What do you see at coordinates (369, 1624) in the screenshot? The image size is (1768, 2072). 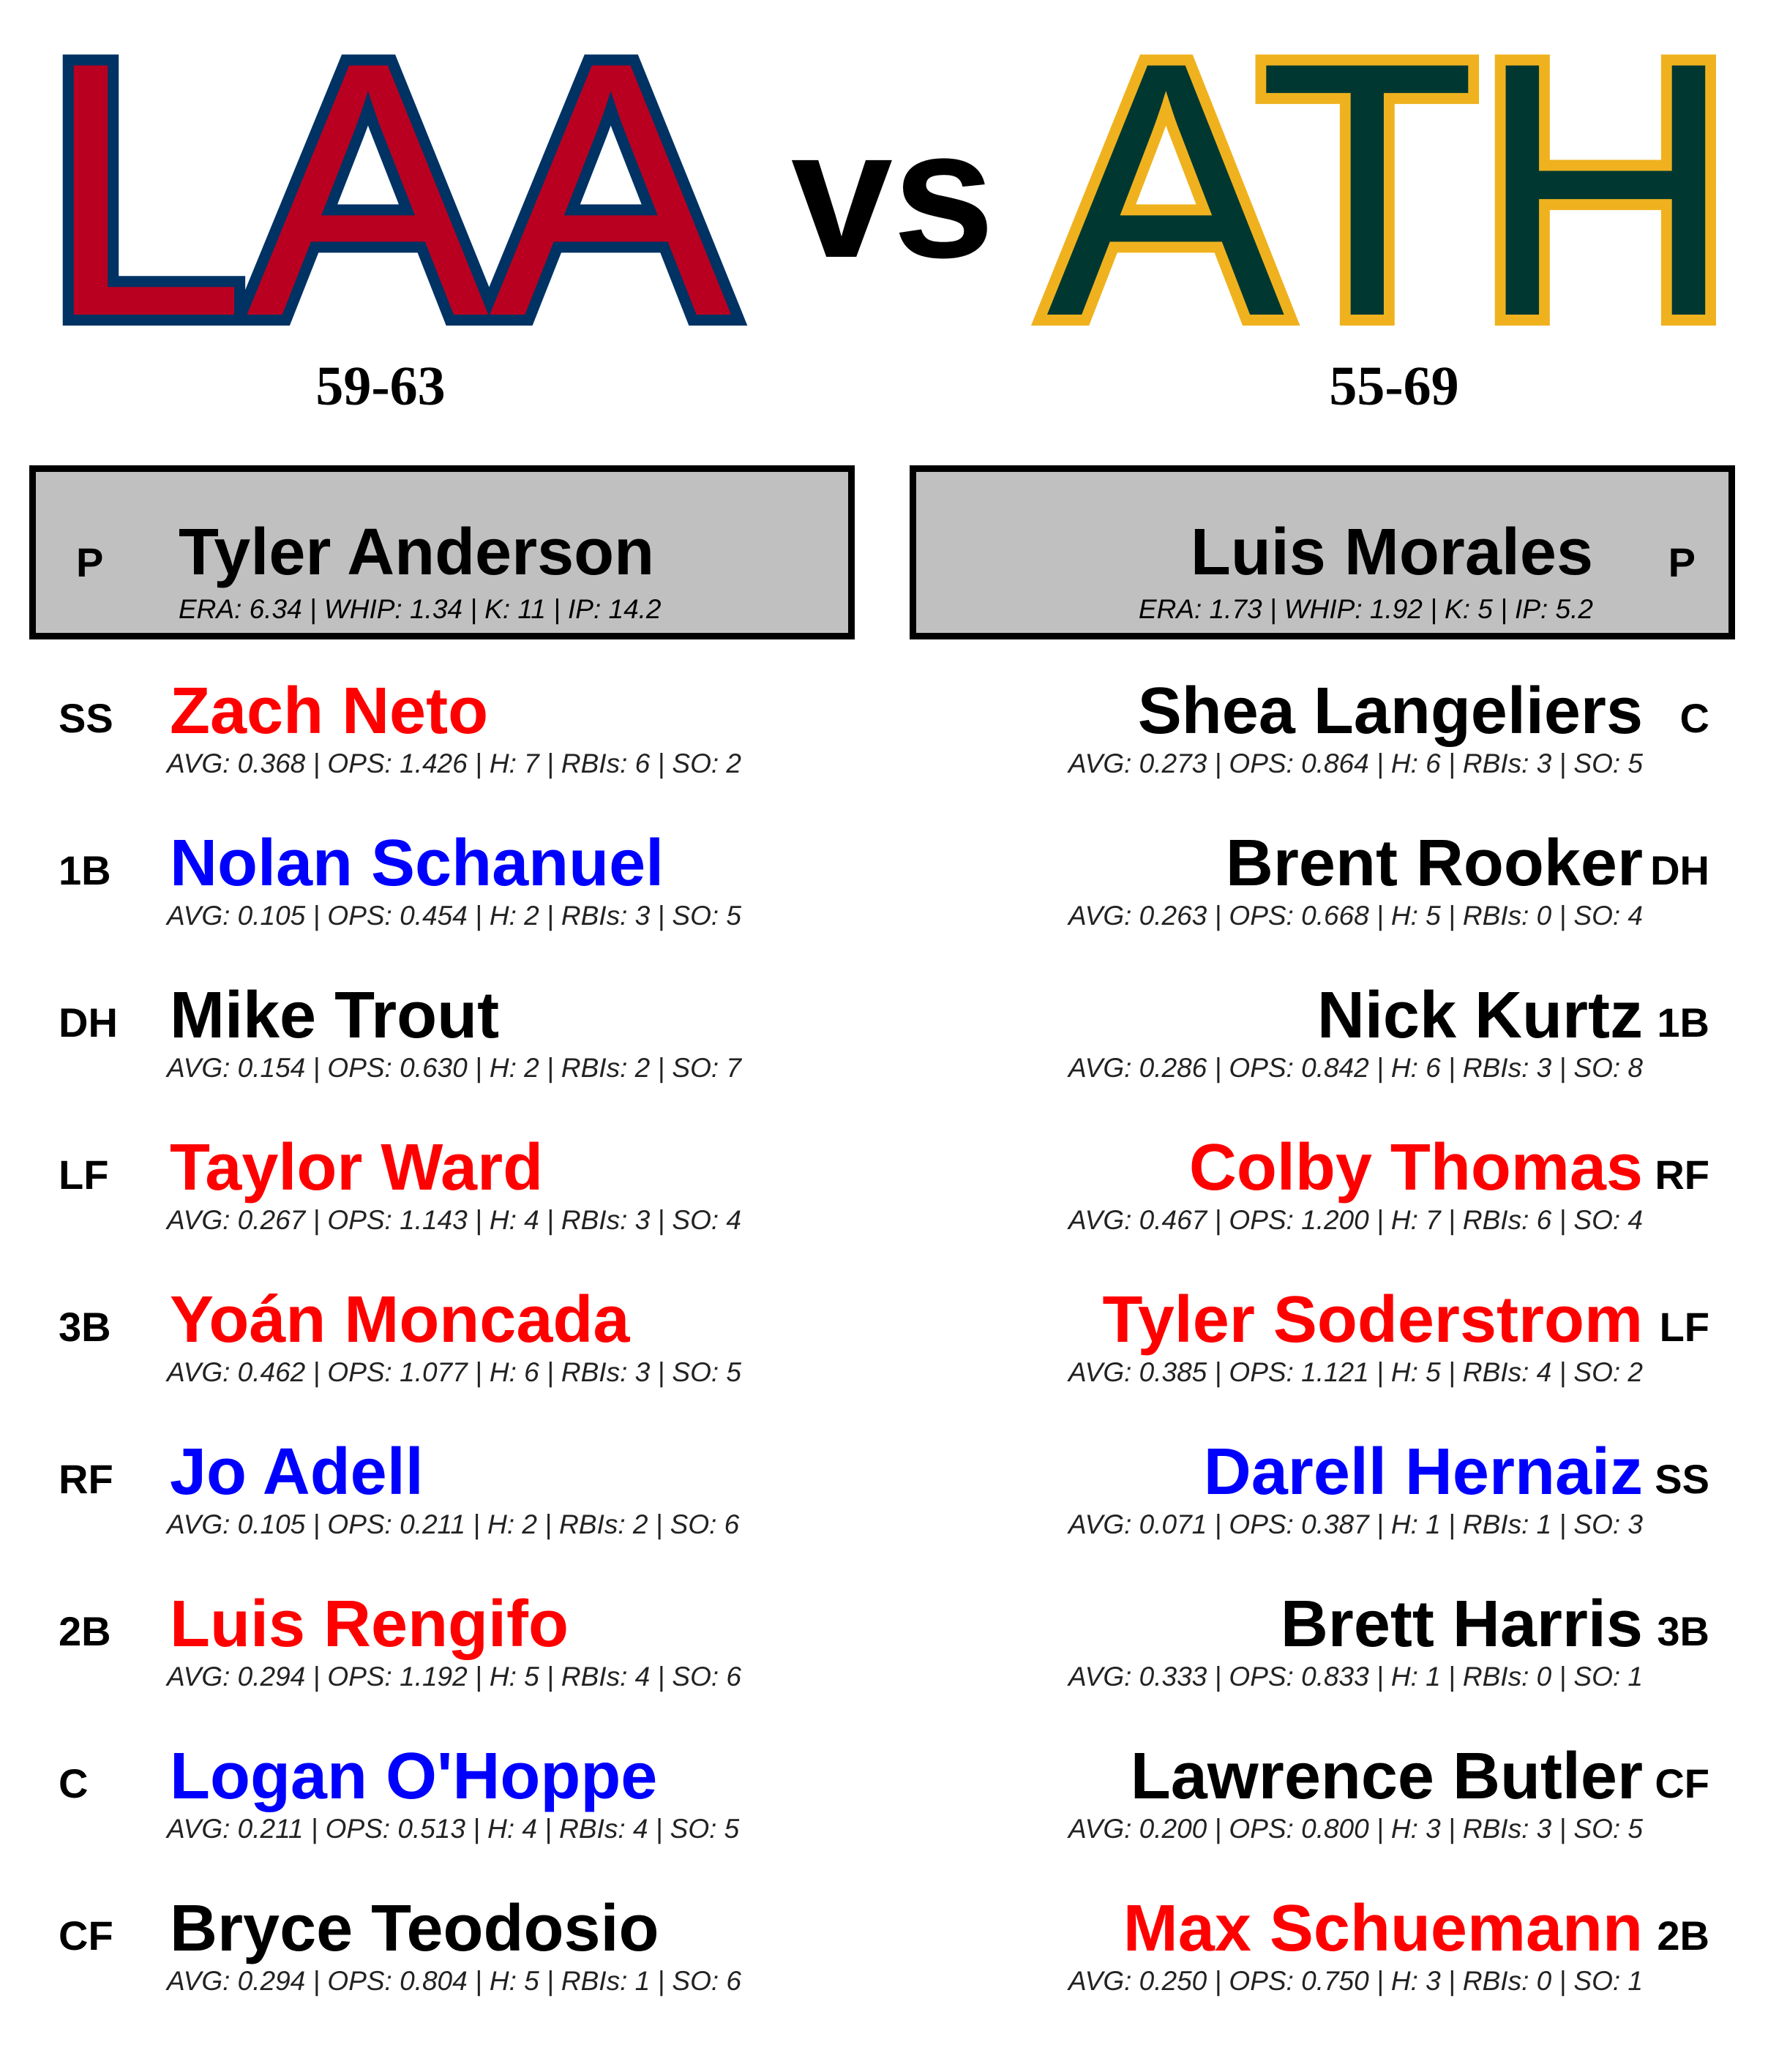 I see `batter-name: Luis Rengifo` at bounding box center [369, 1624].